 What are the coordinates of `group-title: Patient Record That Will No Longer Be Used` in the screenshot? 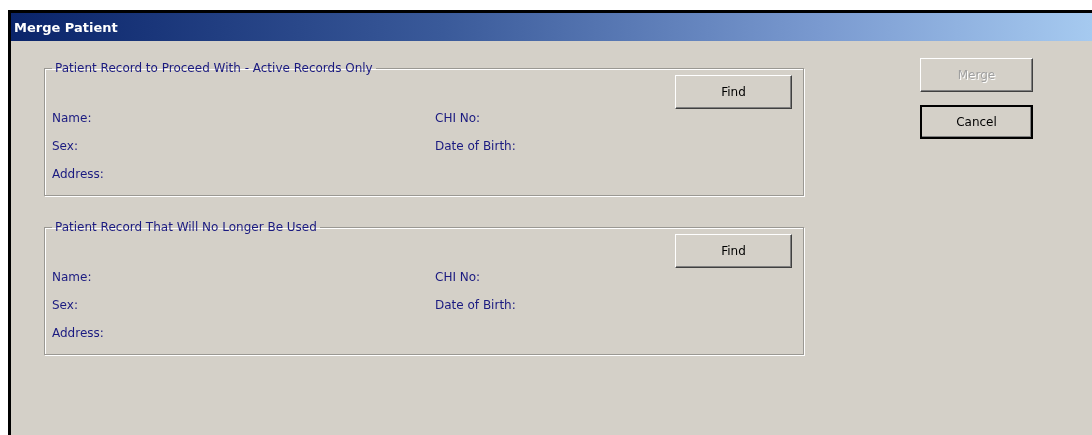 It's located at (186, 227).